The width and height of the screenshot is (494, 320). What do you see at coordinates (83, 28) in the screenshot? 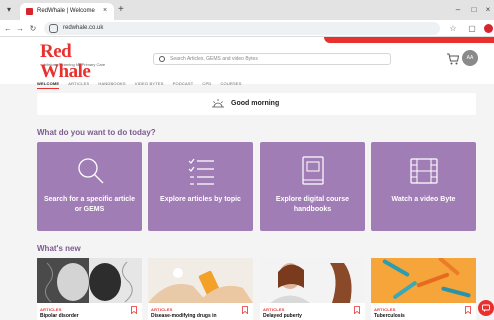
I see `url-text: redwhale.co.uk` at bounding box center [83, 28].